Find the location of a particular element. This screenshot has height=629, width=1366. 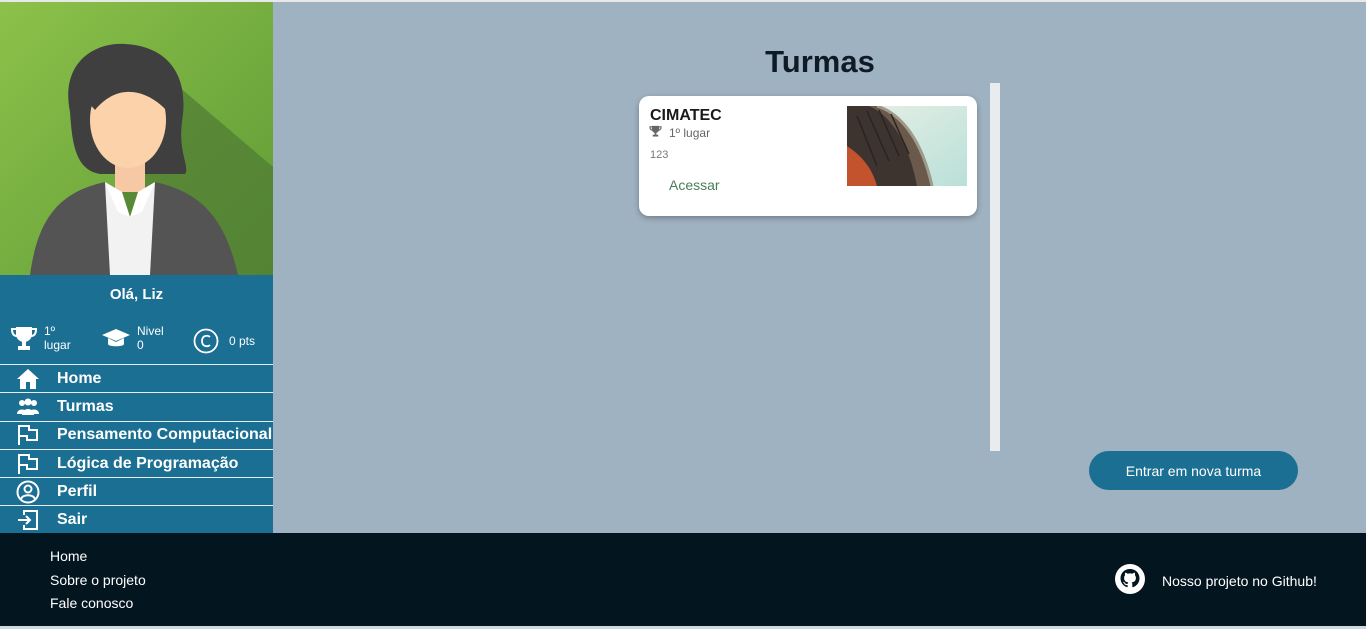

level-stat: Nivel 0 is located at coordinates (132, 338).